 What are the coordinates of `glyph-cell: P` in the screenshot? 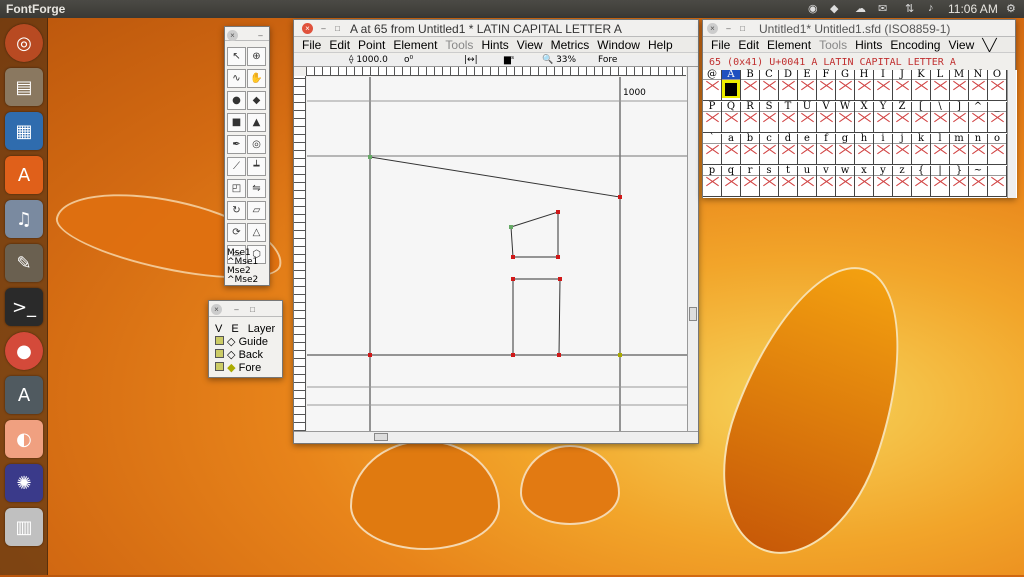 It's located at (712, 117).